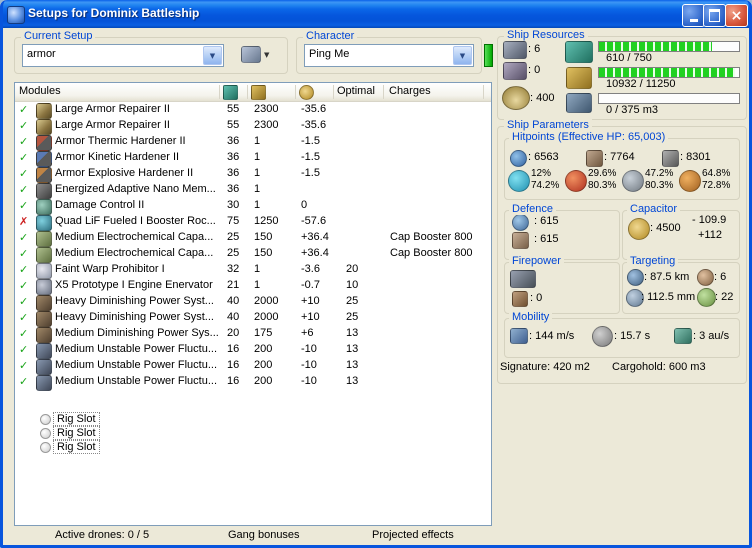 Image resolution: width=752 pixels, height=548 pixels. Describe the element at coordinates (532, 209) in the screenshot. I see `defence-label: Defence` at that location.